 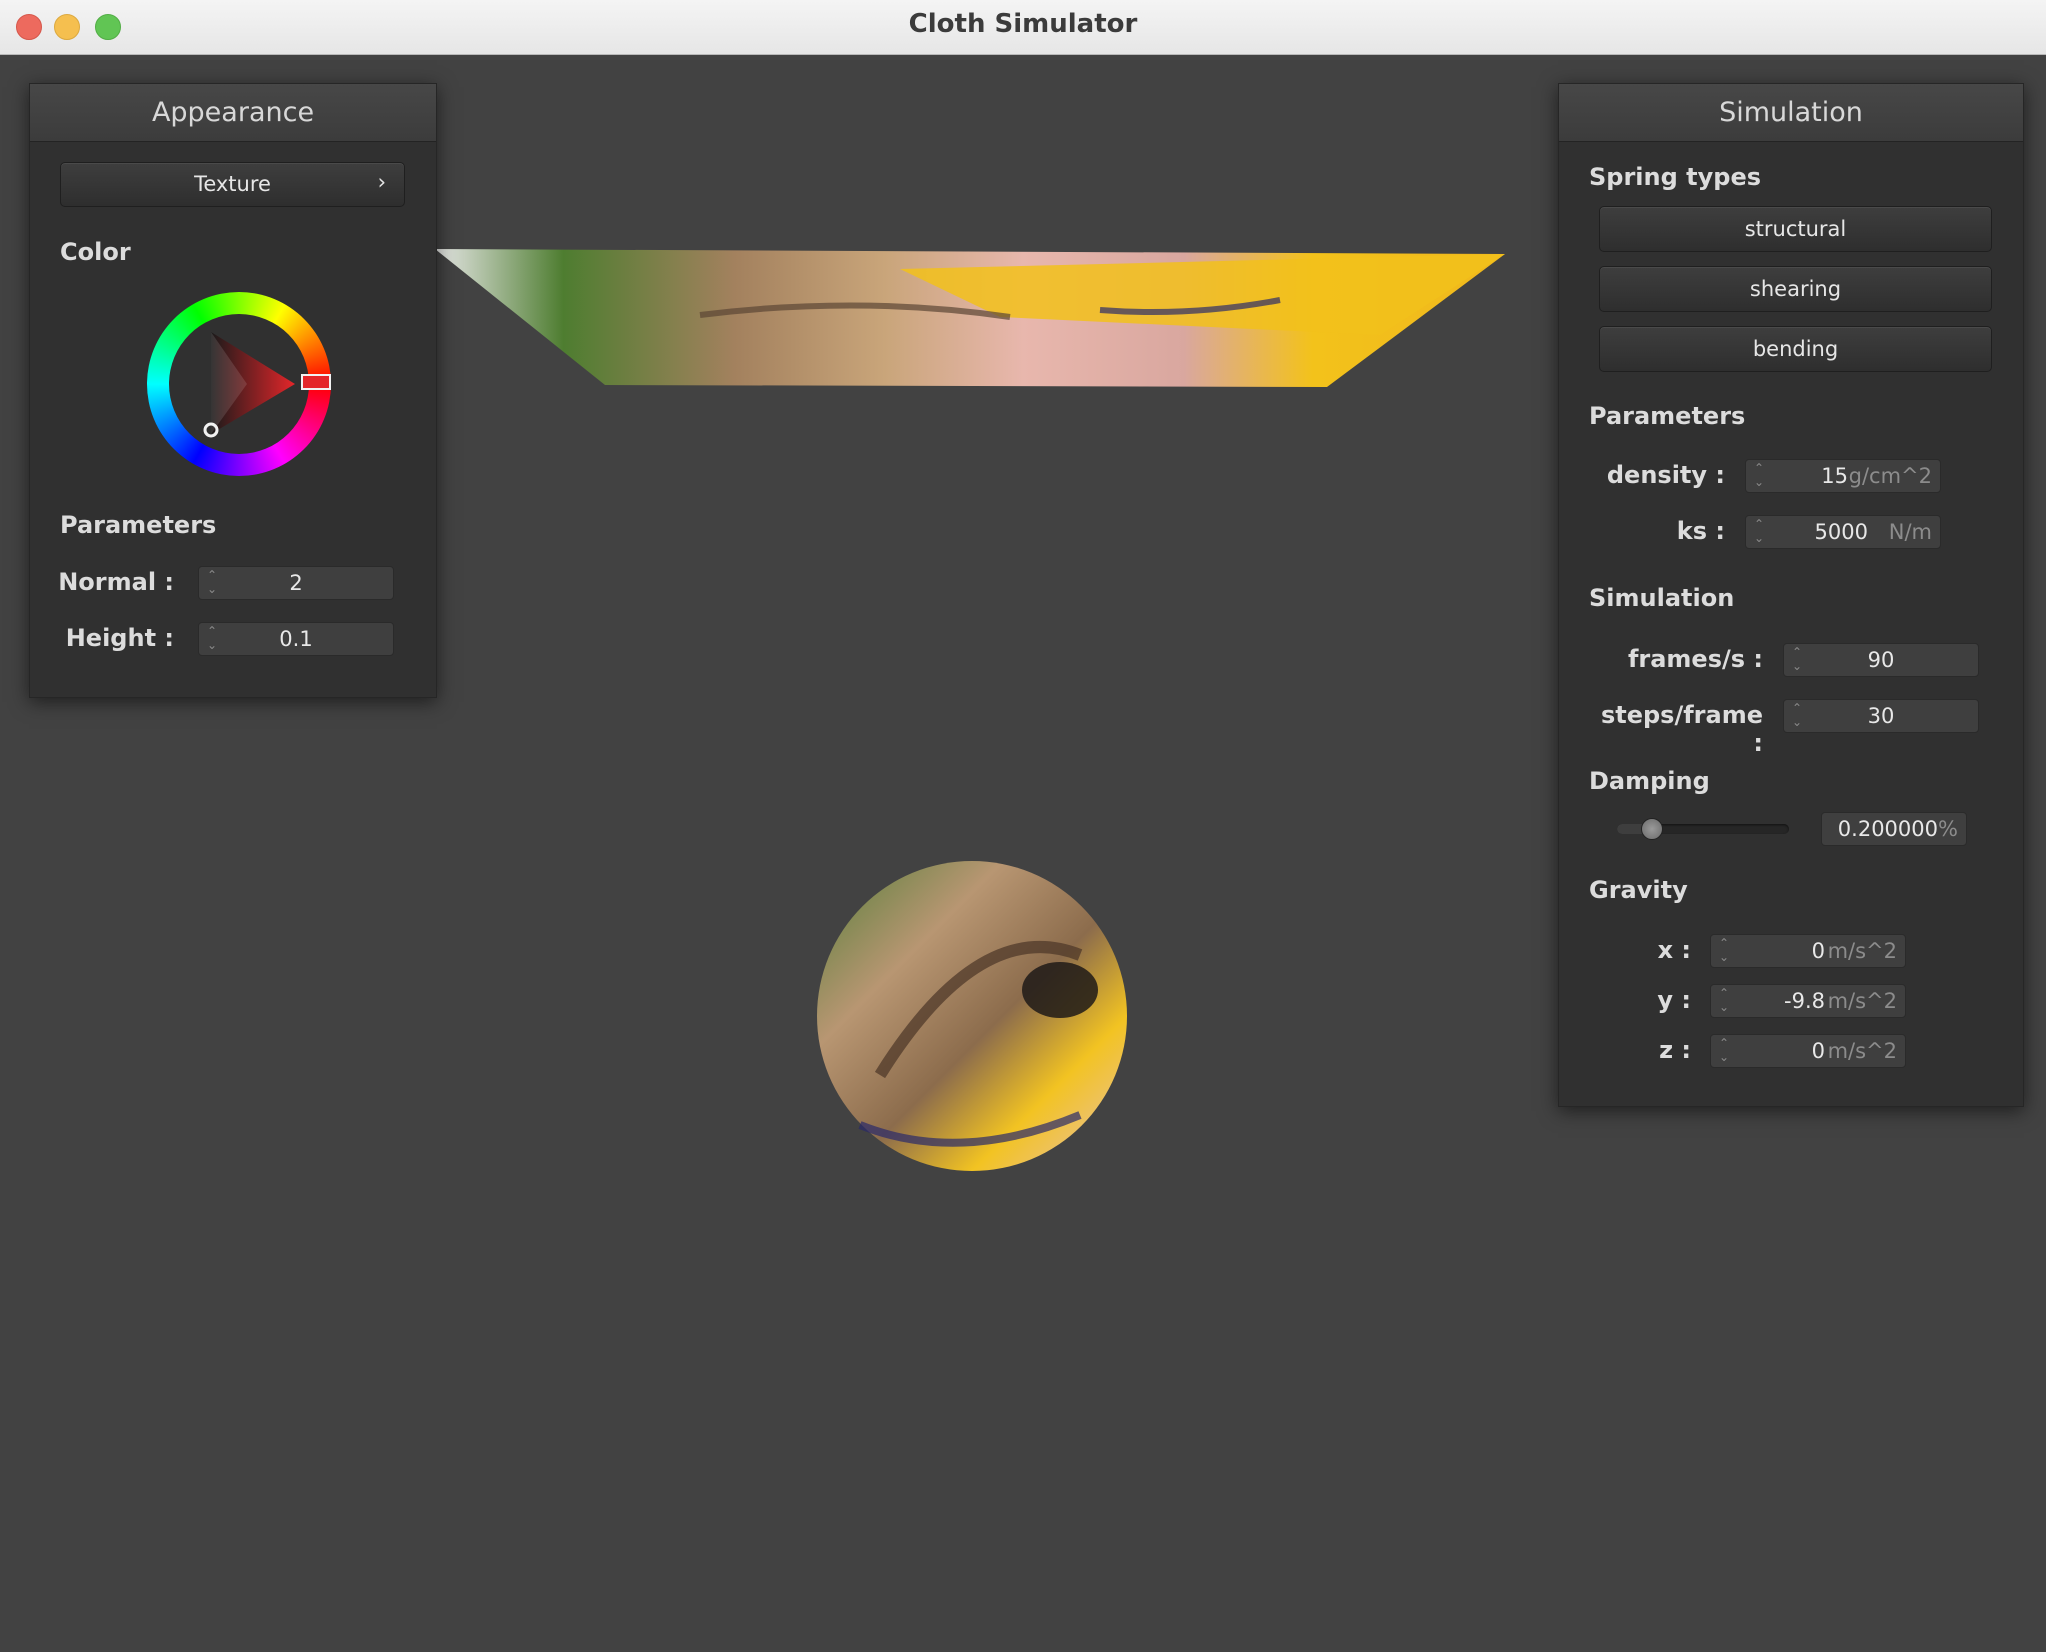 What do you see at coordinates (1652, 829) in the screenshot?
I see `damping-slider-knob` at bounding box center [1652, 829].